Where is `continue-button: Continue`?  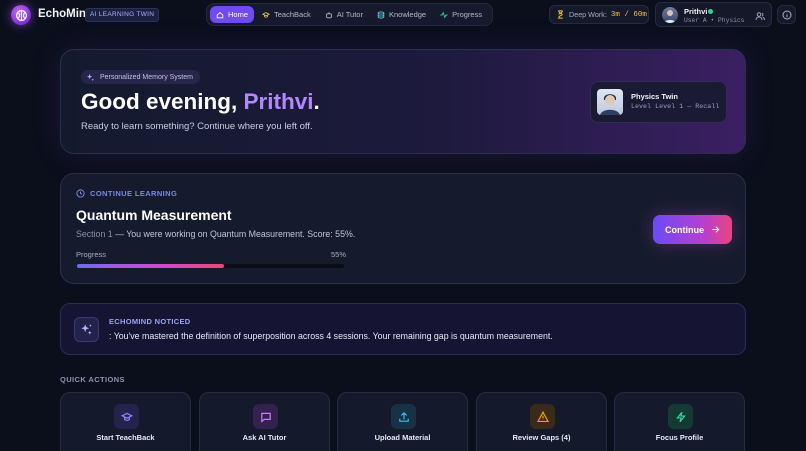 continue-button: Continue is located at coordinates (692, 229).